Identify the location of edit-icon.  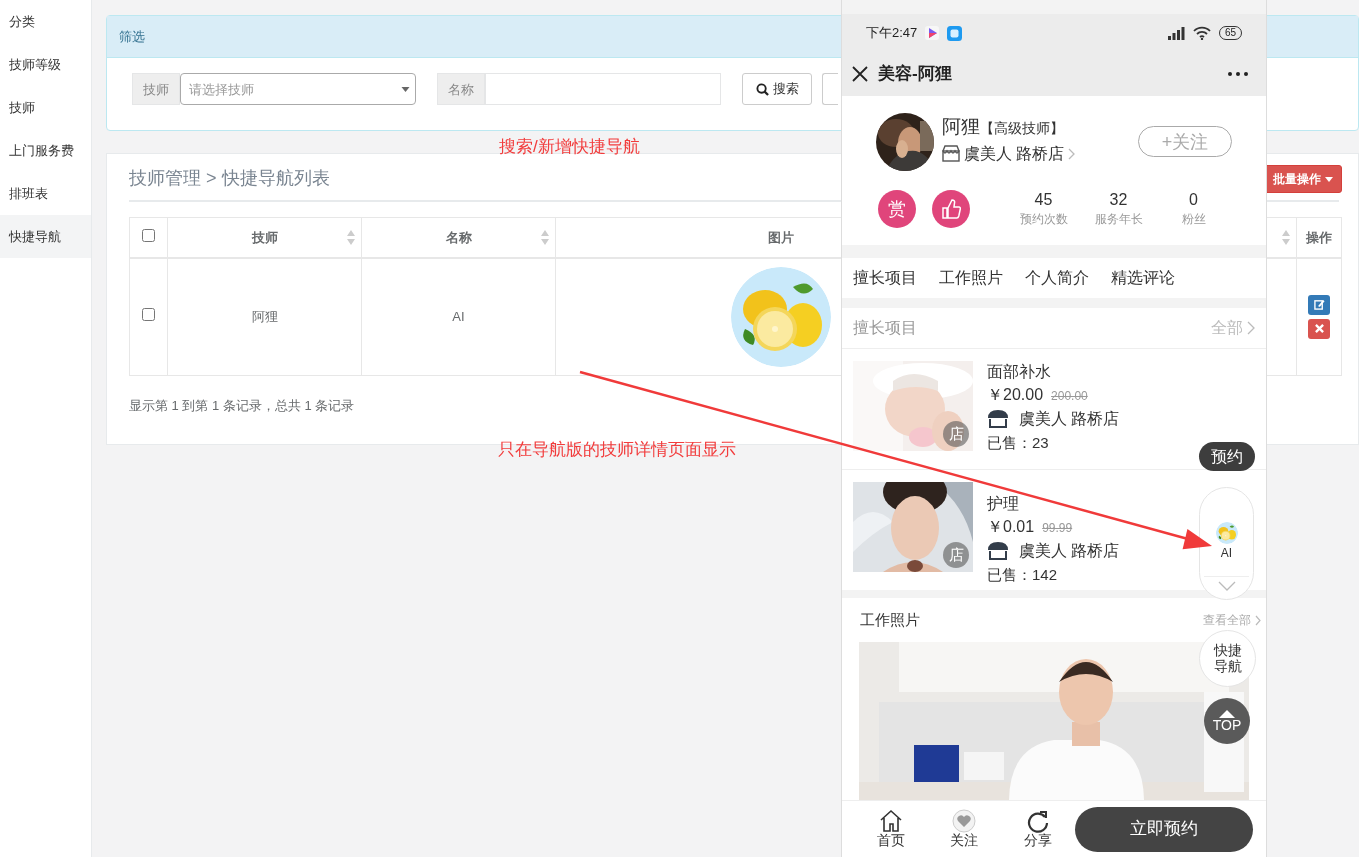
(1319, 305).